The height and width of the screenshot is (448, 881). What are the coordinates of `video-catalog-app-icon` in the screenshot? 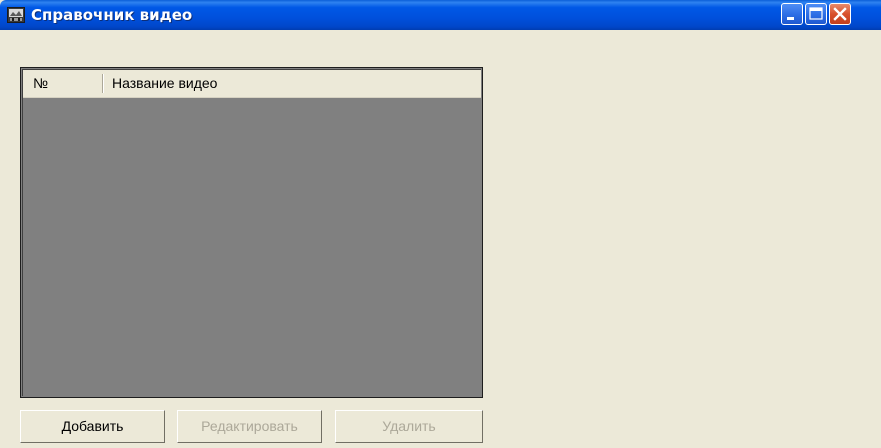 It's located at (16, 15).